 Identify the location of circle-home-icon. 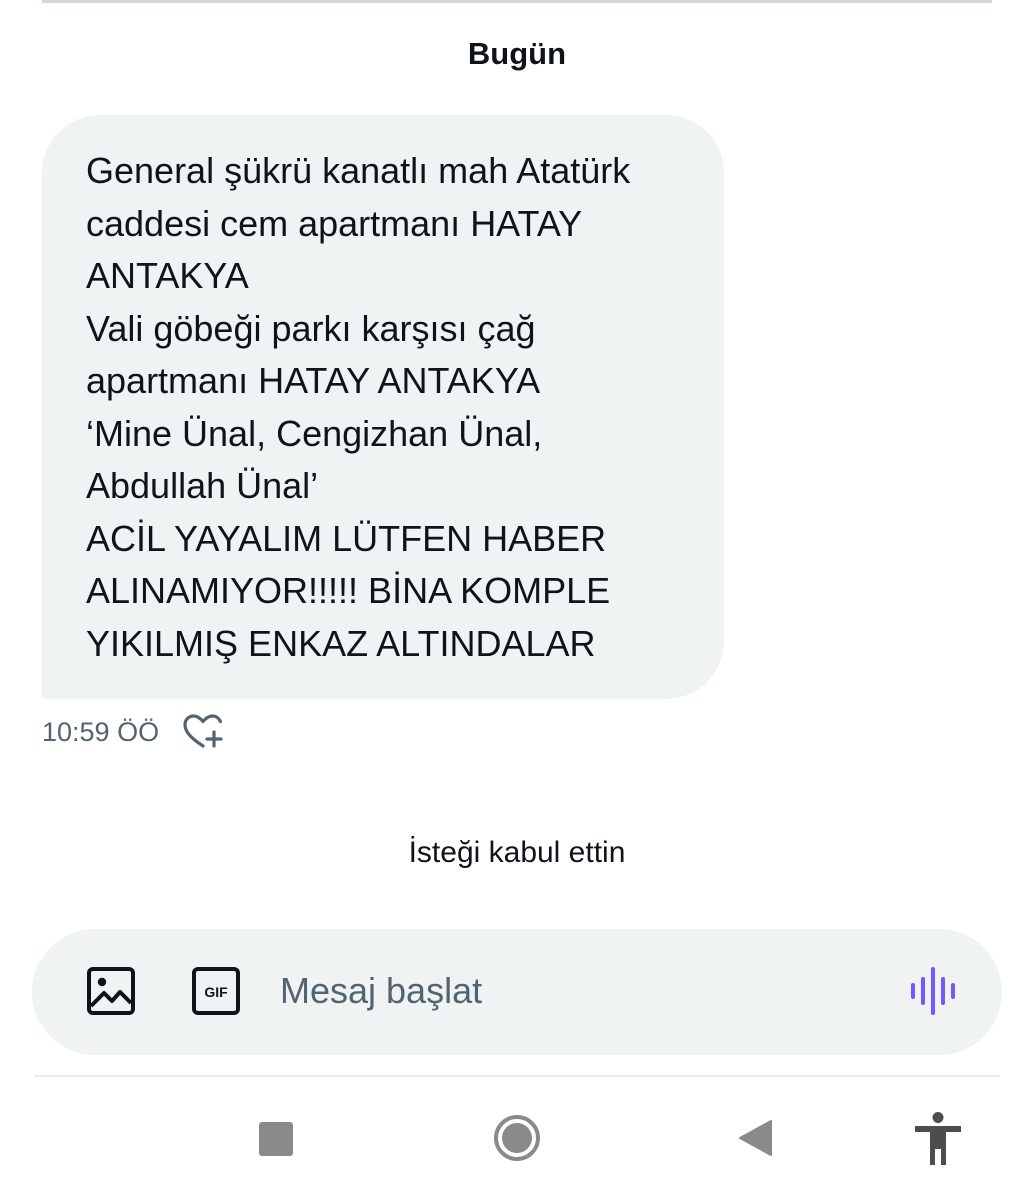
(517, 1138).